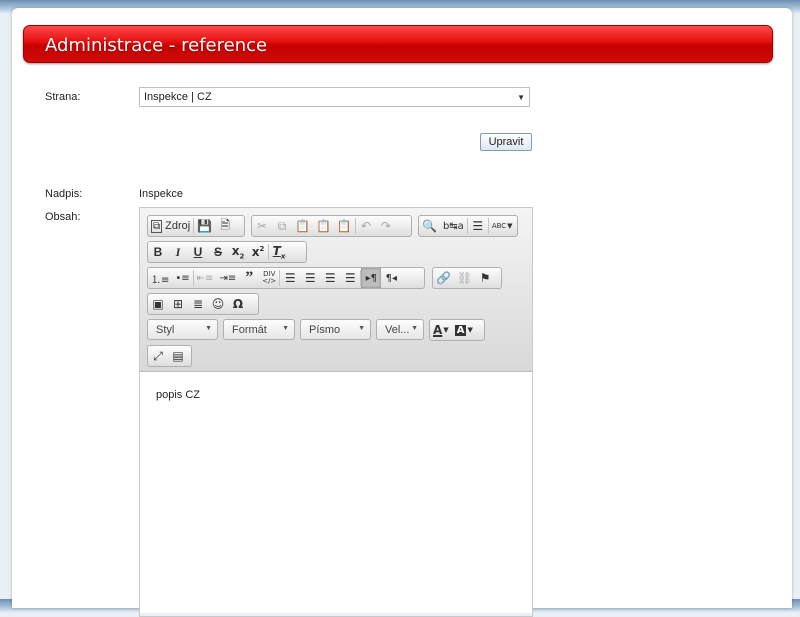 This screenshot has width=800, height=617. I want to click on paste-word-icon: 📋, so click(344, 226).